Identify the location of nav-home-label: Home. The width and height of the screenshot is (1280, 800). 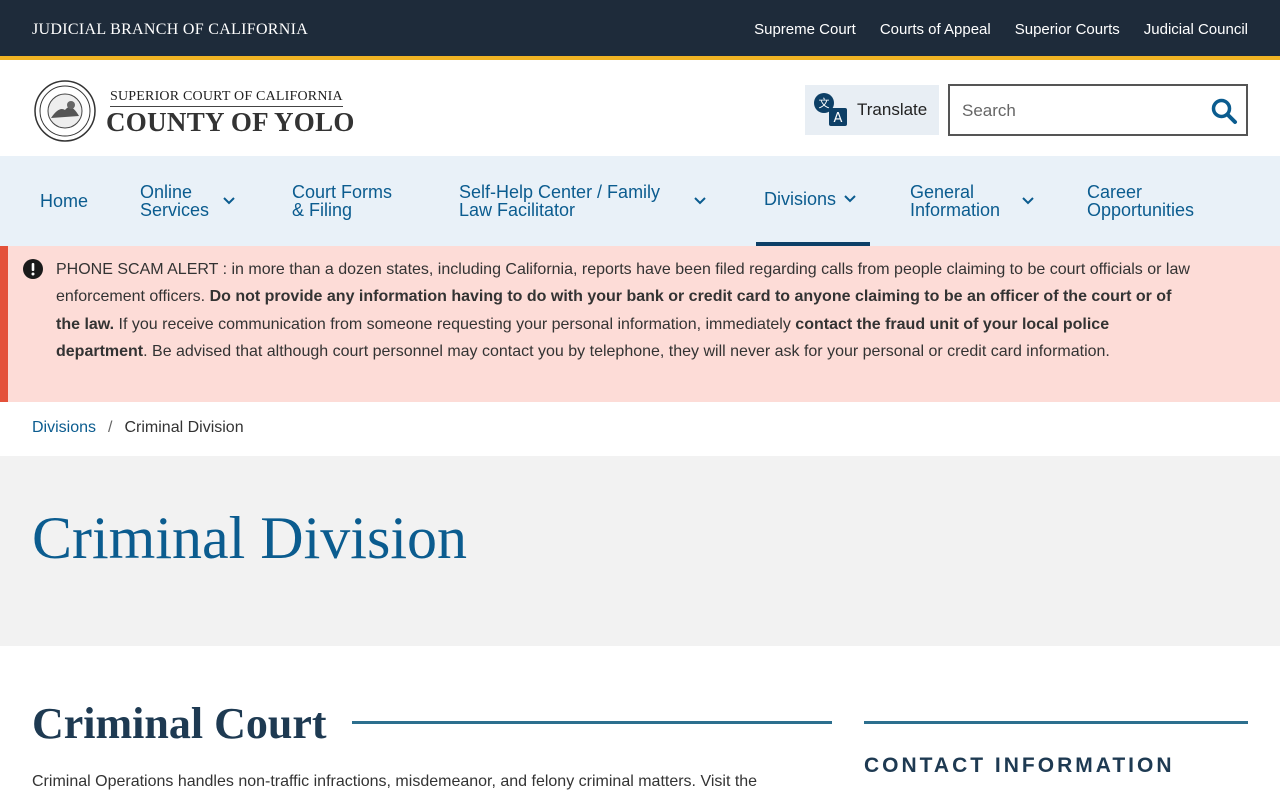
(64, 201).